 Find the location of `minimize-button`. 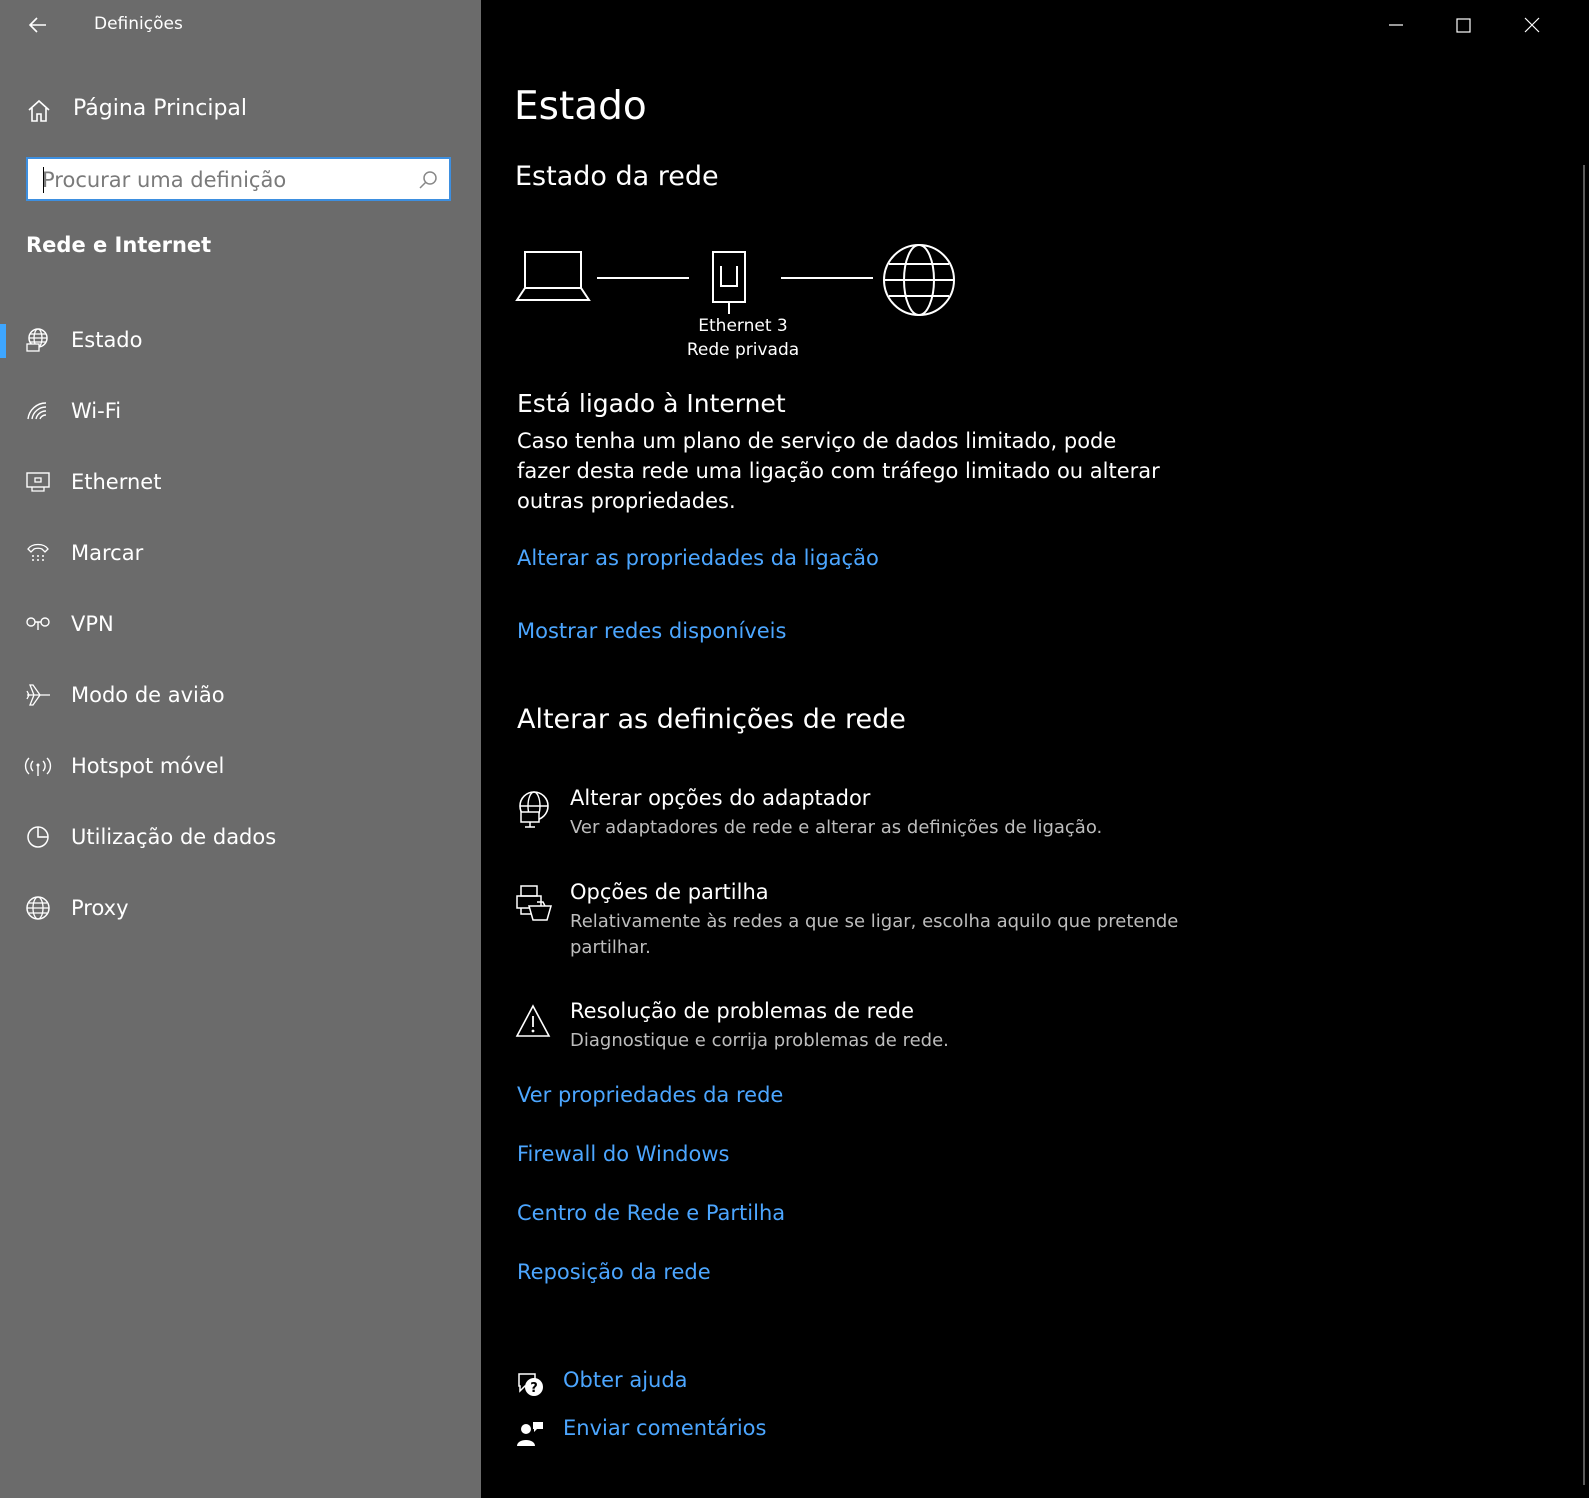

minimize-button is located at coordinates (1396, 25).